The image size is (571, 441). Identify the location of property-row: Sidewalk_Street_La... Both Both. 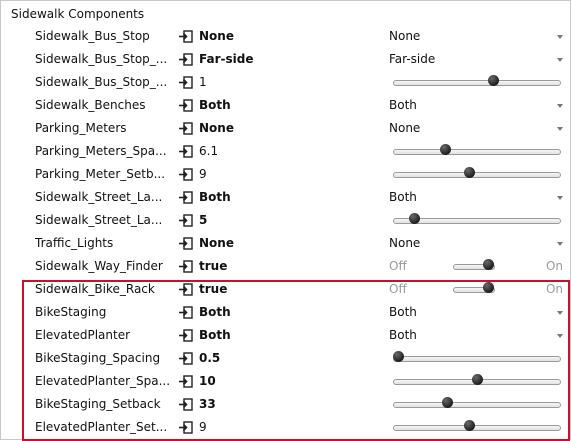
(286, 197).